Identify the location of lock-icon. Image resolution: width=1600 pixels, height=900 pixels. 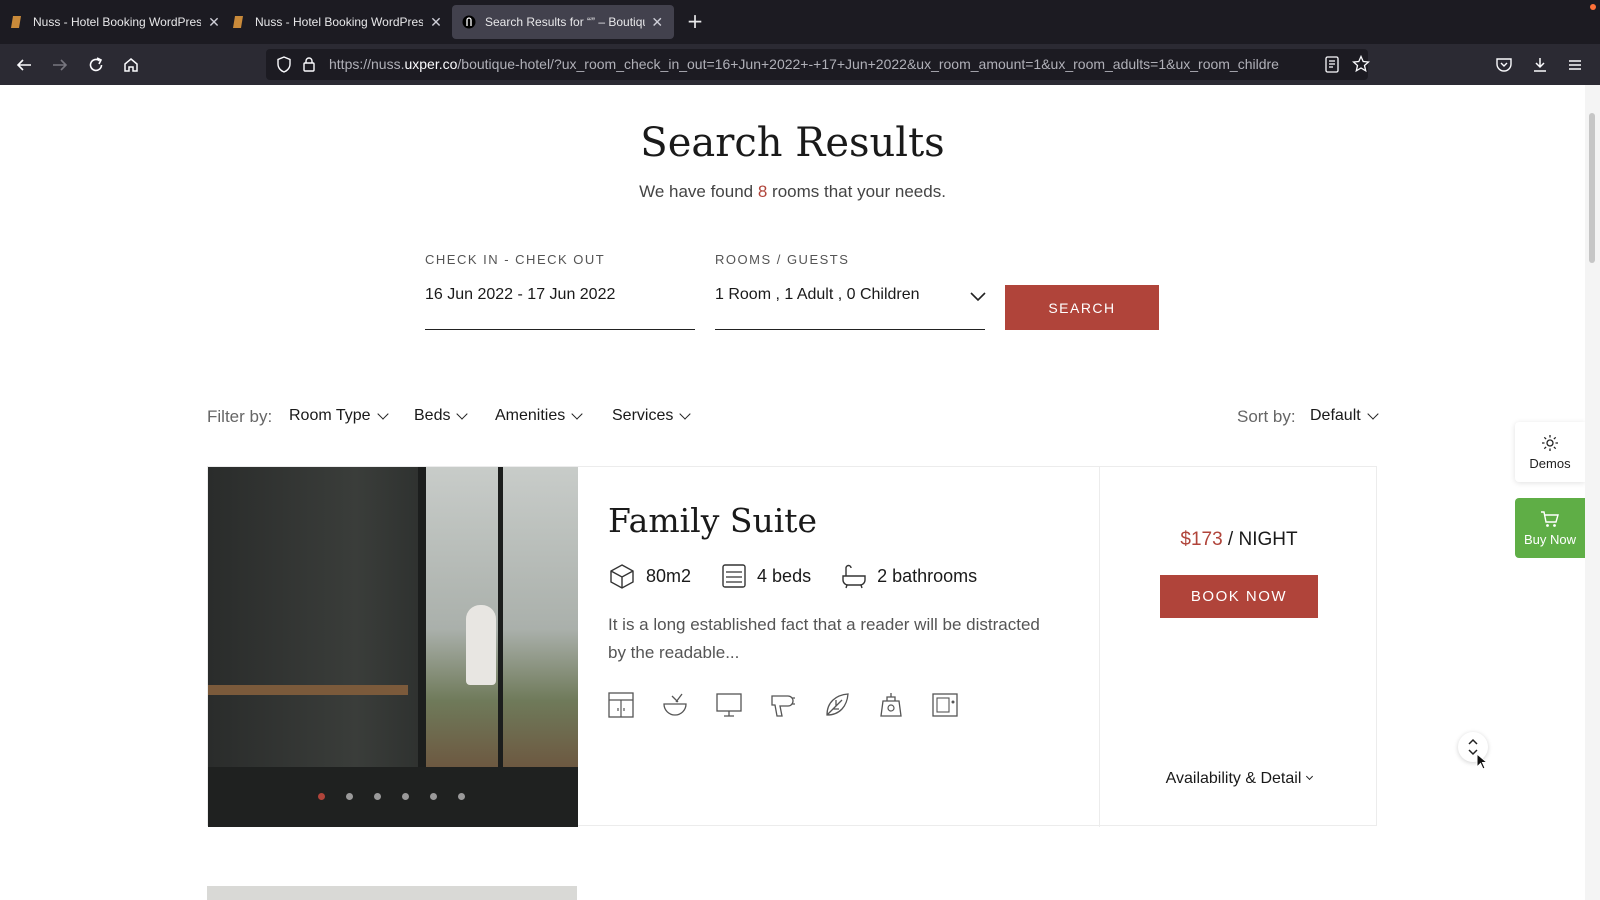
(309, 66).